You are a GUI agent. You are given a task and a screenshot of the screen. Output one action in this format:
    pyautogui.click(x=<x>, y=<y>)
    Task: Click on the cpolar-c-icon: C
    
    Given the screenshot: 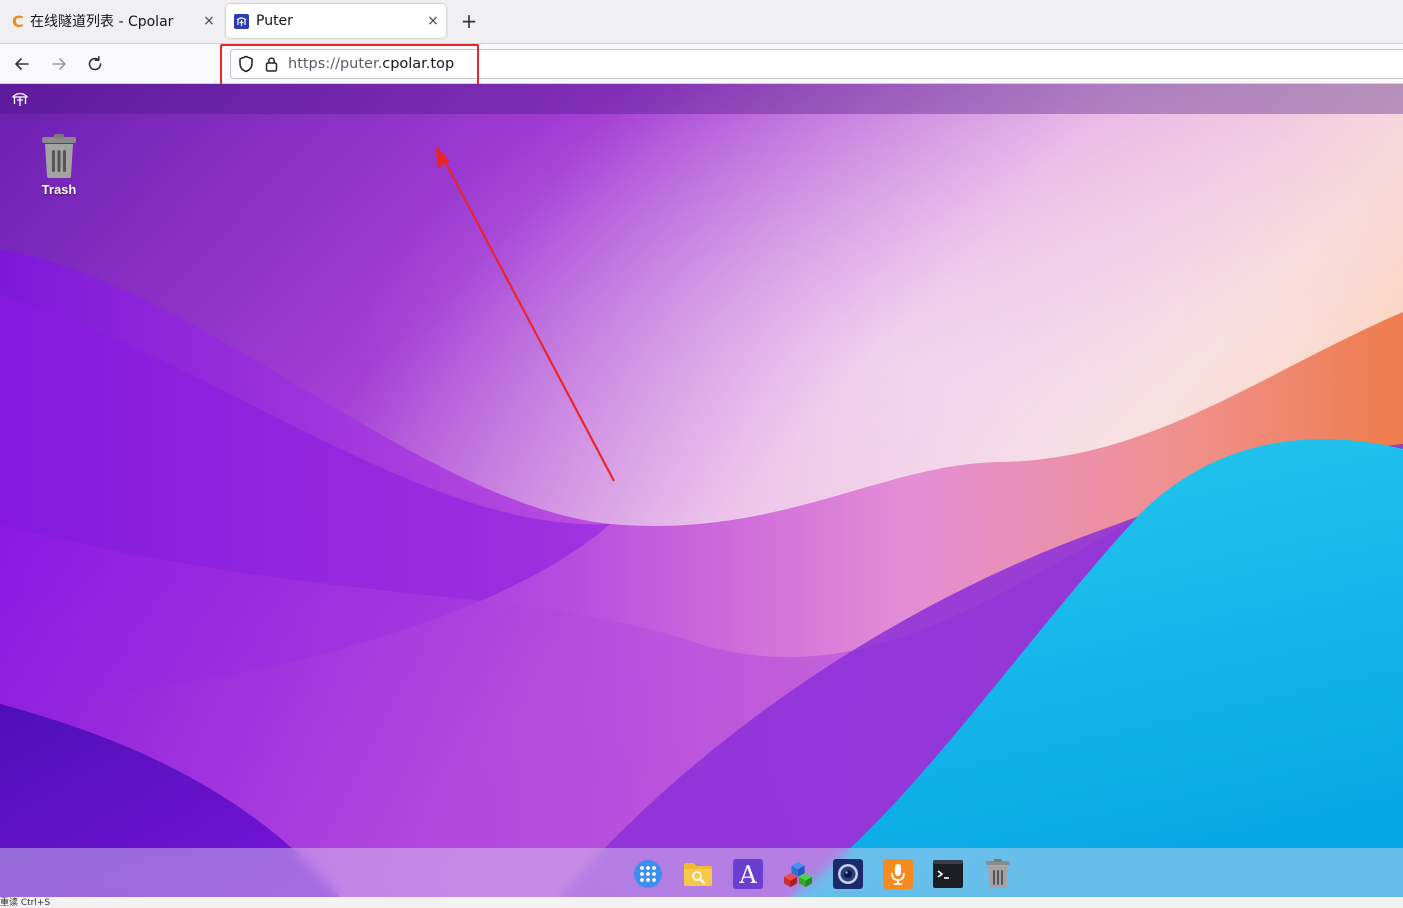 What is the action you would take?
    pyautogui.click(x=18, y=21)
    